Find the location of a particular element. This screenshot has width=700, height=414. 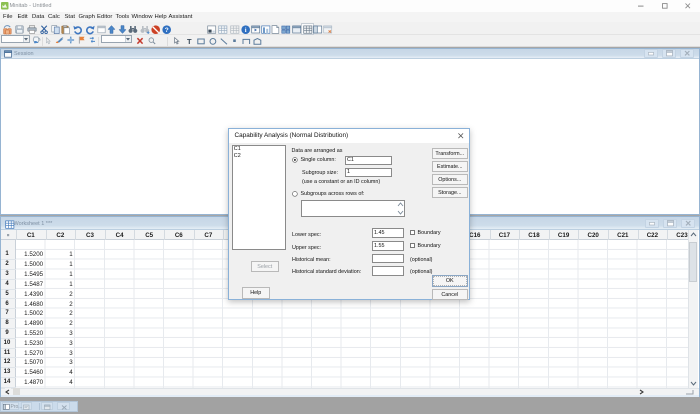

svg-text: i is located at coordinates (245, 30).